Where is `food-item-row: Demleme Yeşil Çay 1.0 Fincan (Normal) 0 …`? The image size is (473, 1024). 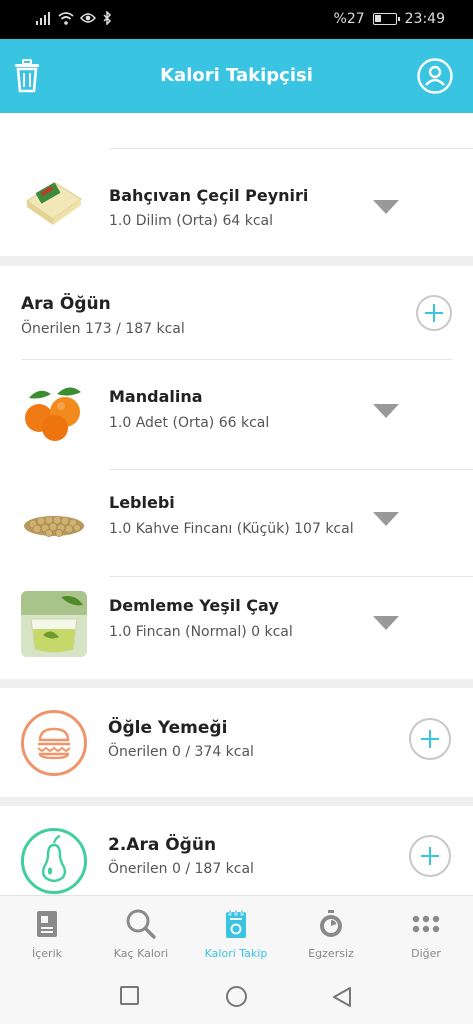
food-item-row: Demleme Yeşil Çay 1.0 Fincan (Normal) 0 … is located at coordinates (236, 628).